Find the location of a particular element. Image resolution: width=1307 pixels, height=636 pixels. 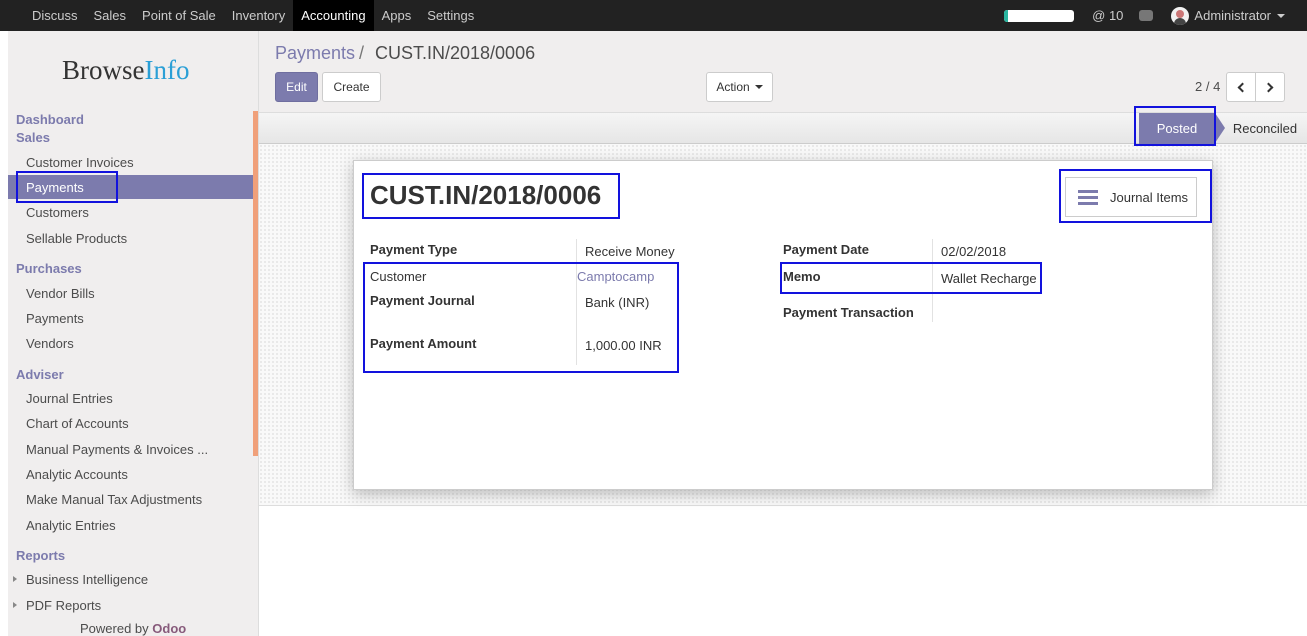

sidebar-item-vendor-bills: Vendor Bills is located at coordinates (60, 293).